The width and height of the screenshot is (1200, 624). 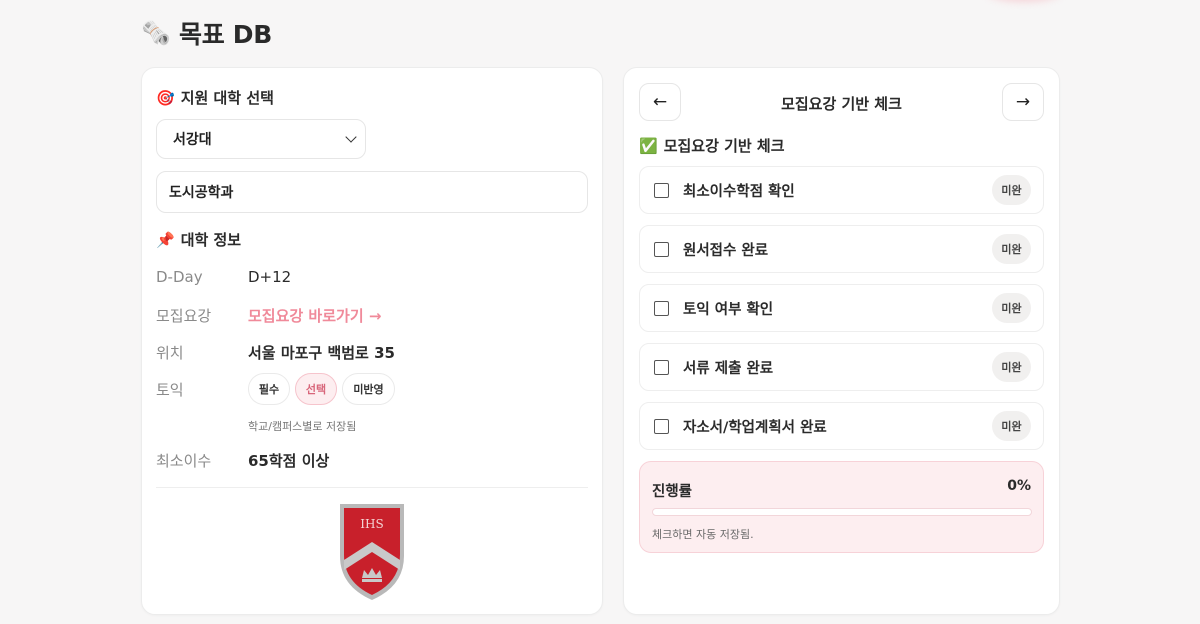 What do you see at coordinates (184, 461) in the screenshot?
I see `min-credits-label: 최소이수` at bounding box center [184, 461].